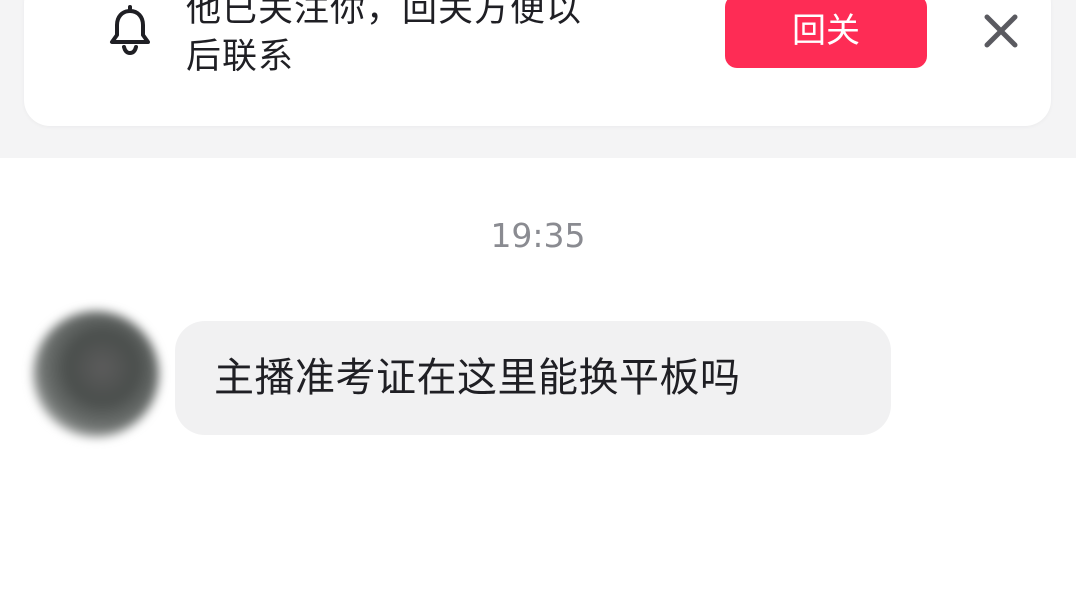  What do you see at coordinates (384, 15) in the screenshot?
I see `follow-notification-line-1: 他已关注你，回关方便以` at bounding box center [384, 15].